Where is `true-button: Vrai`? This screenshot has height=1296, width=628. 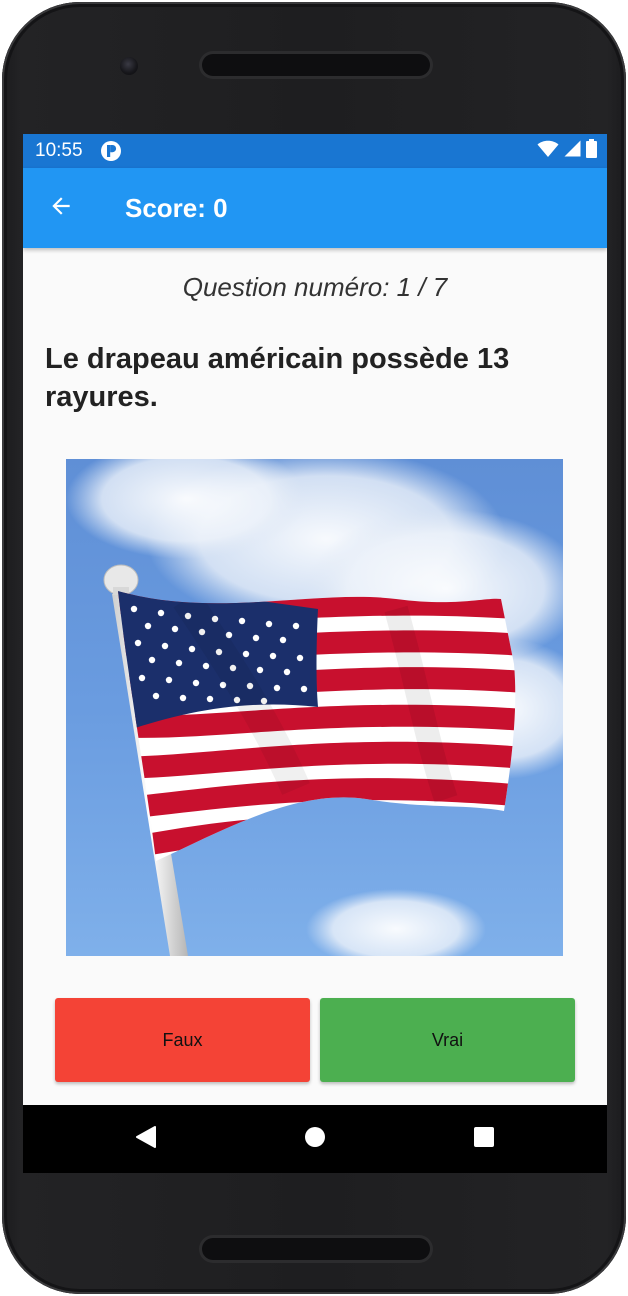 true-button: Vrai is located at coordinates (447, 1040).